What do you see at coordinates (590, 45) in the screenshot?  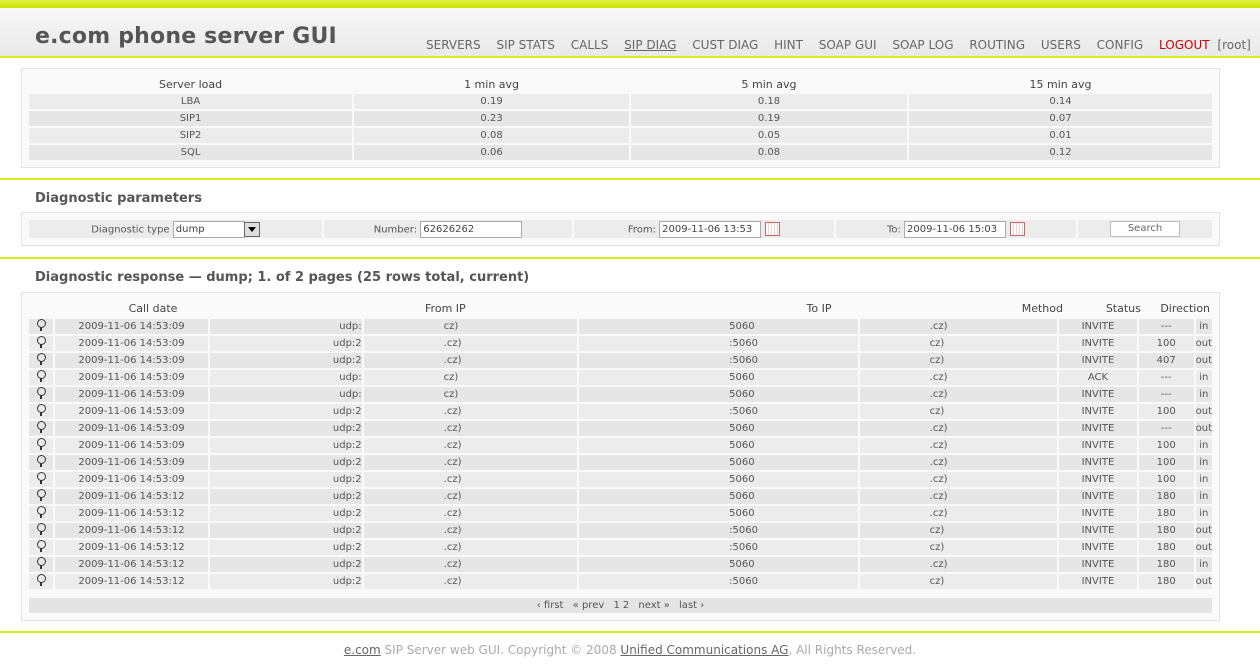 I see `nav-calls: CALLS` at bounding box center [590, 45].